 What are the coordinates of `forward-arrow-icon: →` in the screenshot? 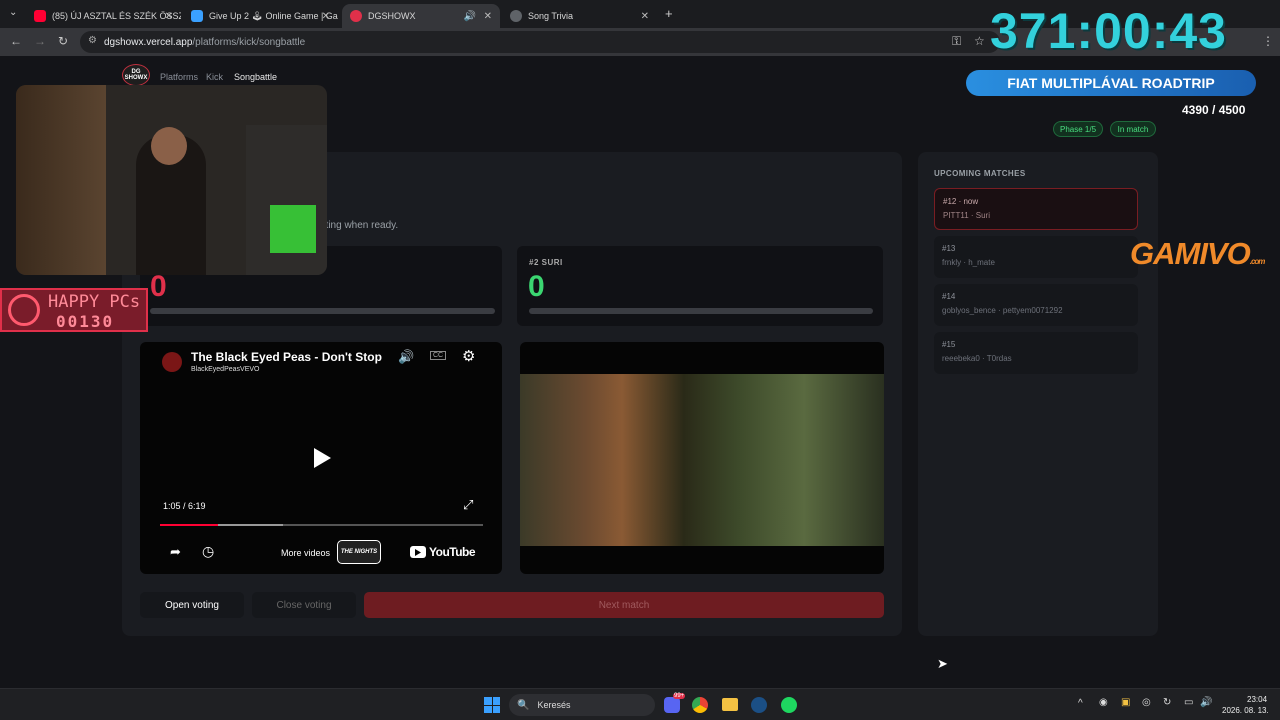 It's located at (40, 41).